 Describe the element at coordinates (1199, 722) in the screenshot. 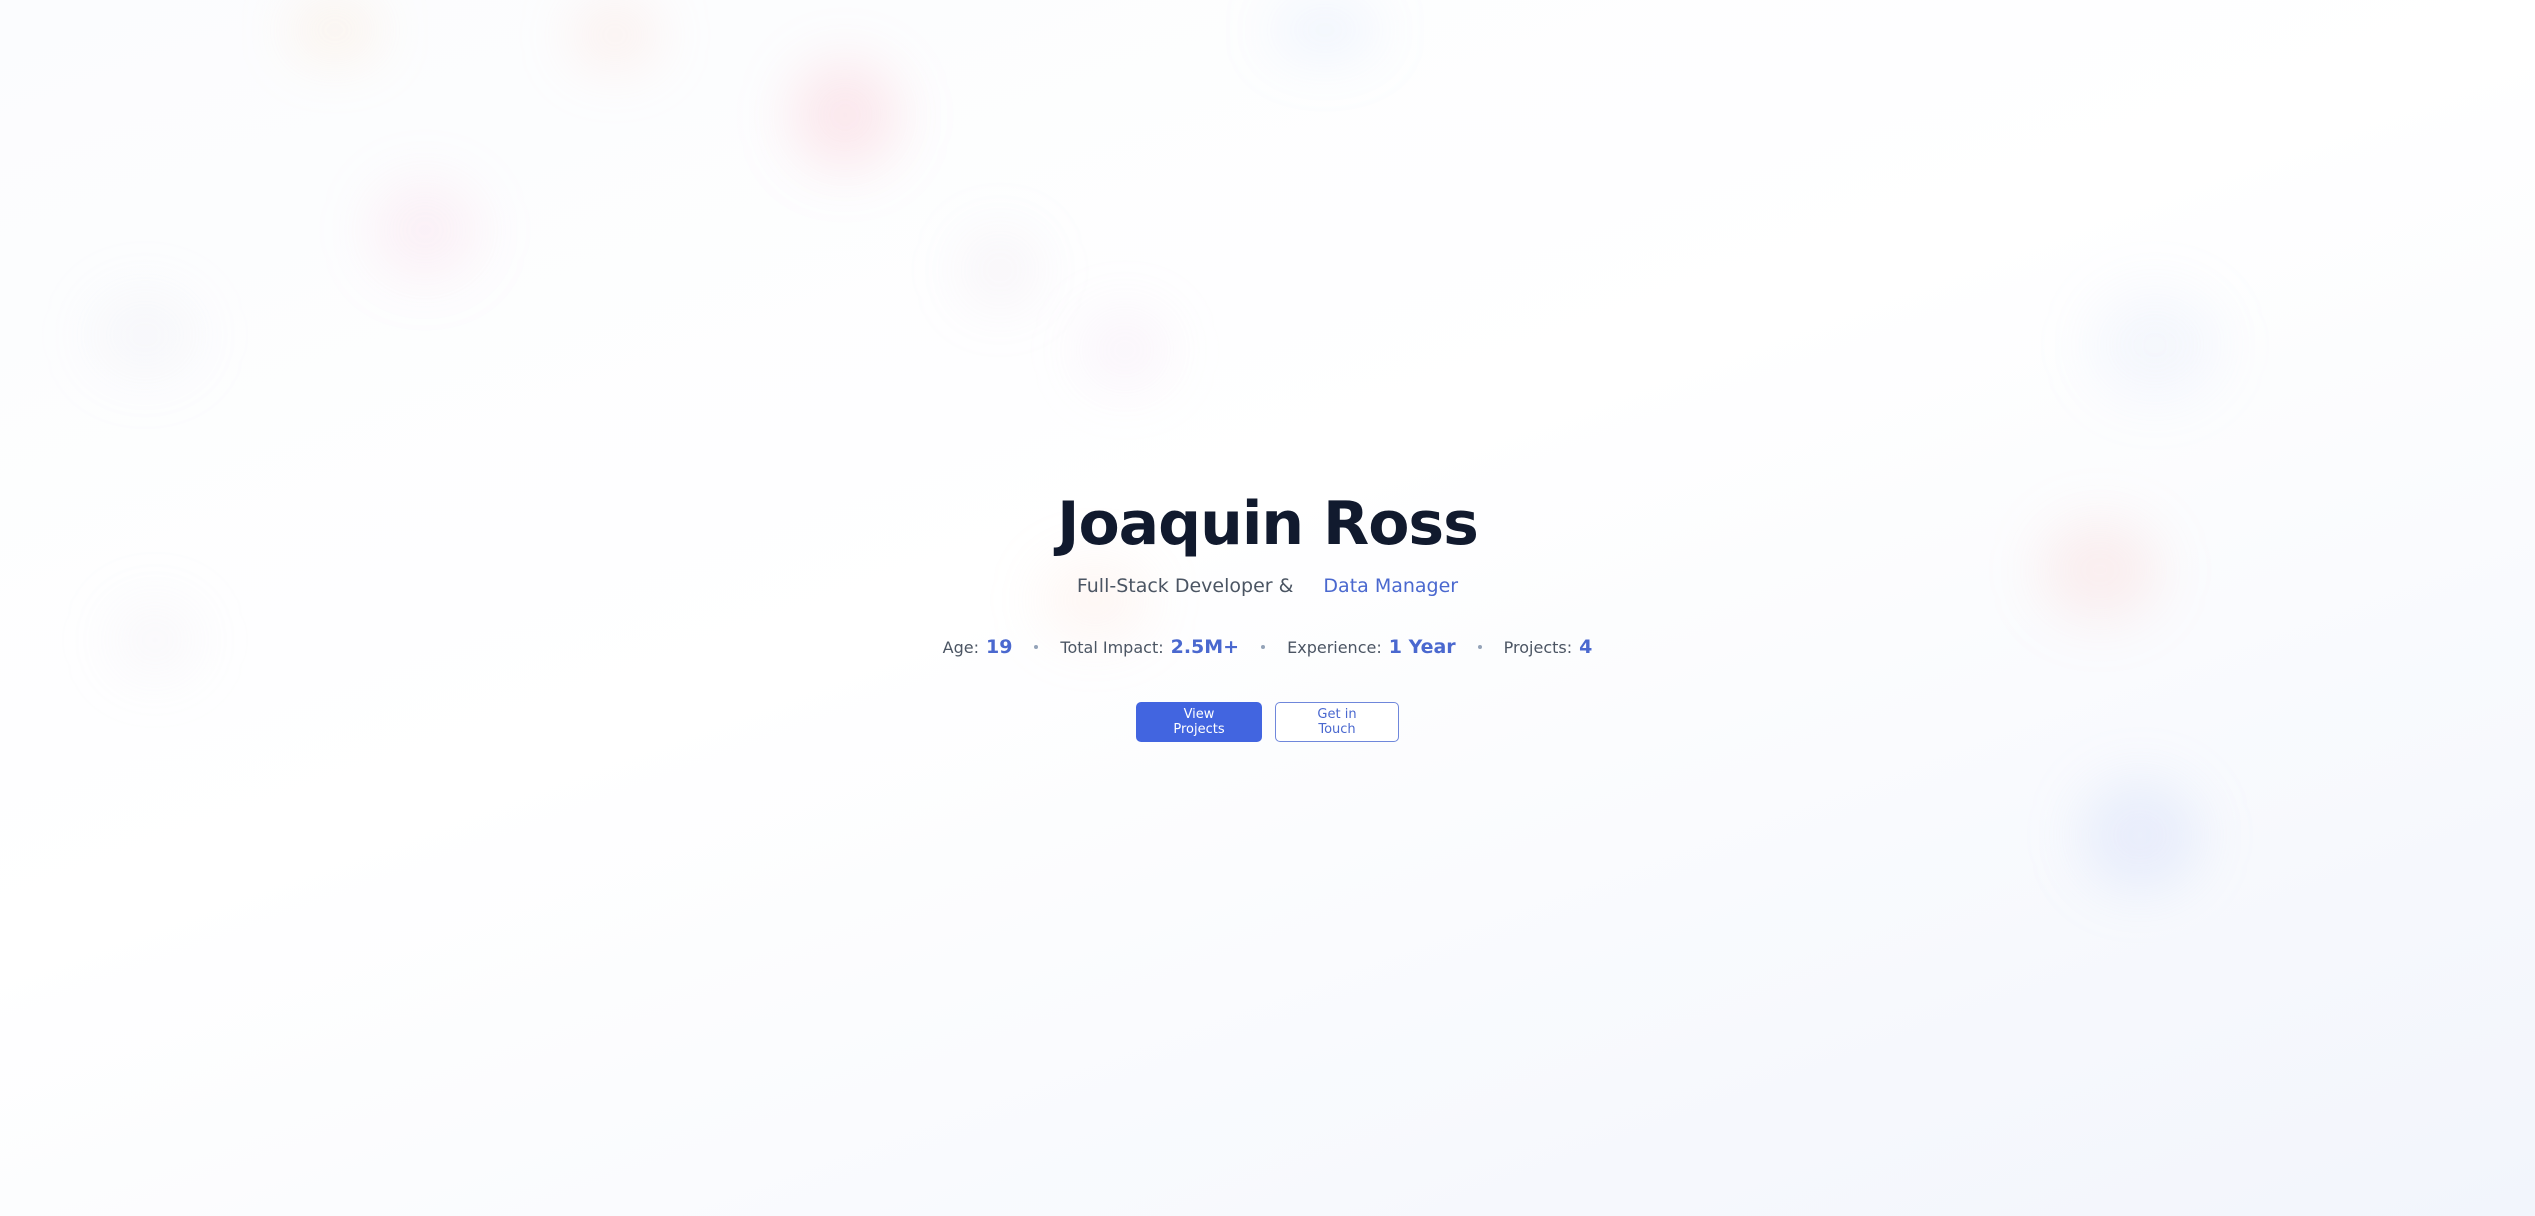

I see `view-projects-button: View Projects` at that location.